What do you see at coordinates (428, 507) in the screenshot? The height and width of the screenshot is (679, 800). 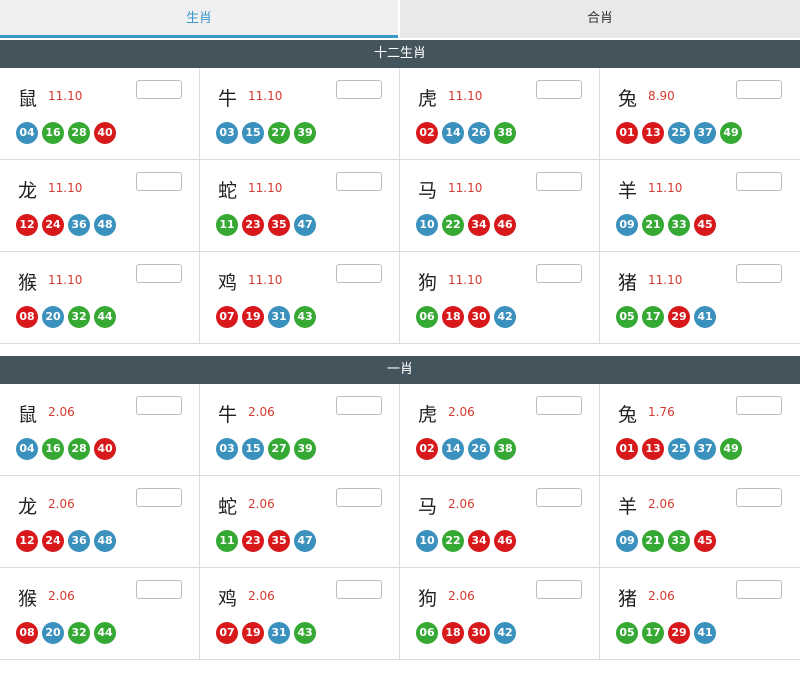 I see `zodiac-name: 马` at bounding box center [428, 507].